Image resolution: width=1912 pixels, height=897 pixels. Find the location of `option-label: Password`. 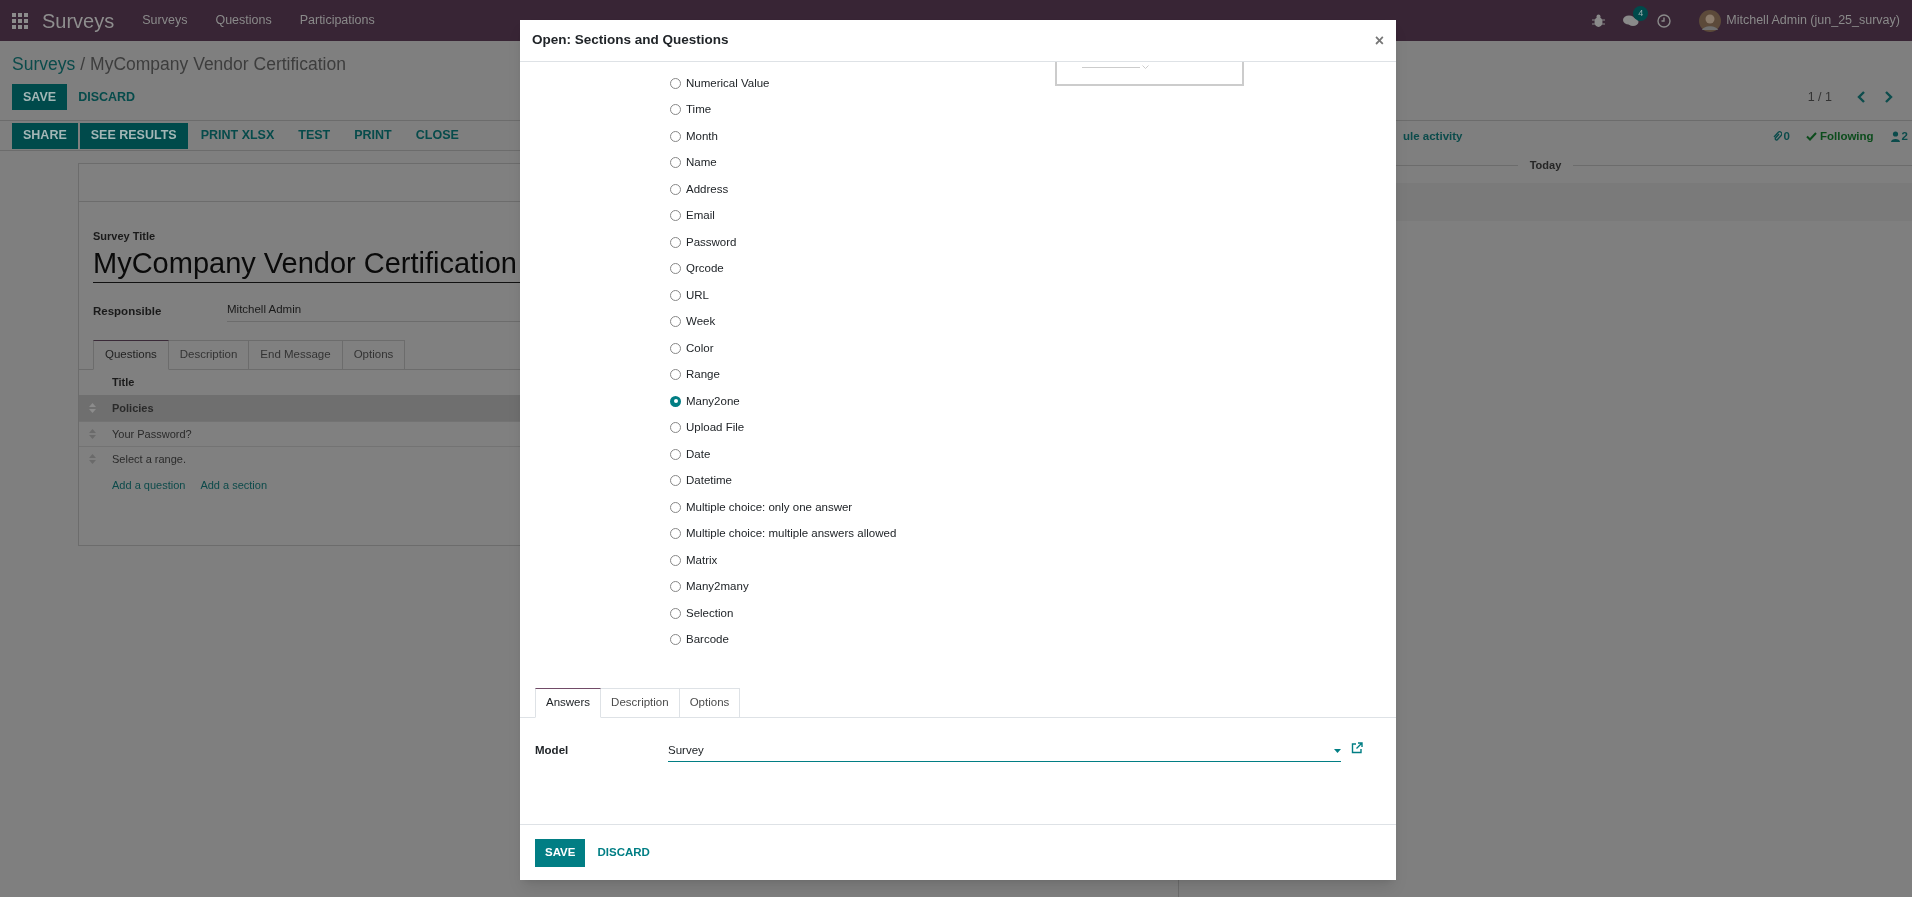

option-label: Password is located at coordinates (711, 242).